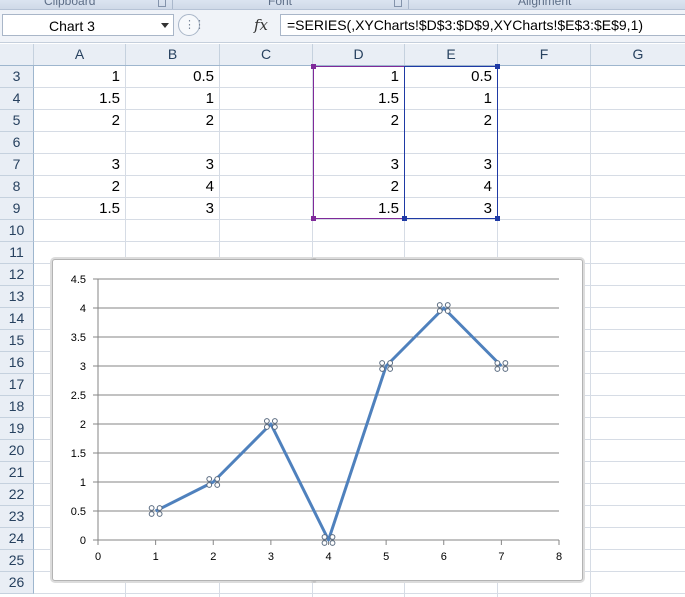  What do you see at coordinates (77, 98) in the screenshot?
I see `cell-a4: 1.5` at bounding box center [77, 98].